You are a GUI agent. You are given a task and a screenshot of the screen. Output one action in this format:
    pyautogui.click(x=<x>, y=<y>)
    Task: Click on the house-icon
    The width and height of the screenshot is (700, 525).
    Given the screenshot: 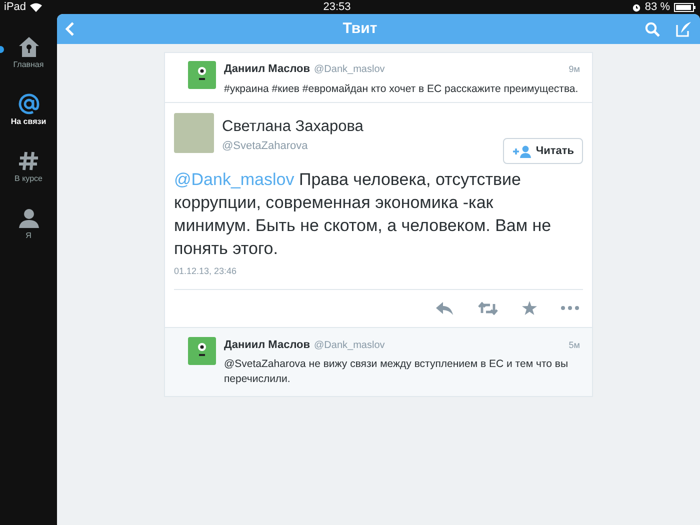 What is the action you would take?
    pyautogui.click(x=29, y=47)
    